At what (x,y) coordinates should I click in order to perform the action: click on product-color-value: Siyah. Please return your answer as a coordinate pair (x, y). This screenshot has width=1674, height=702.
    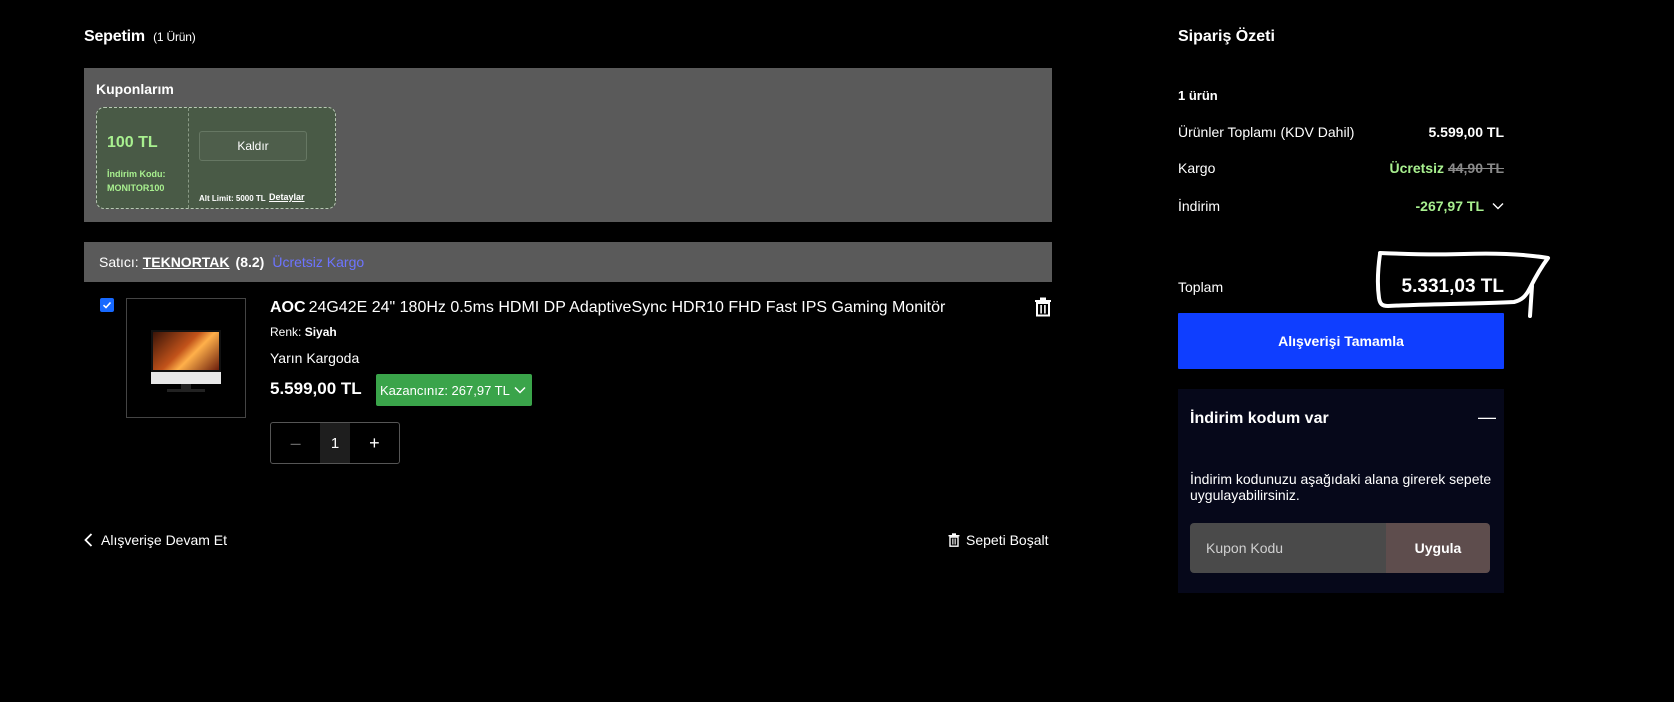
    Looking at the image, I should click on (320, 332).